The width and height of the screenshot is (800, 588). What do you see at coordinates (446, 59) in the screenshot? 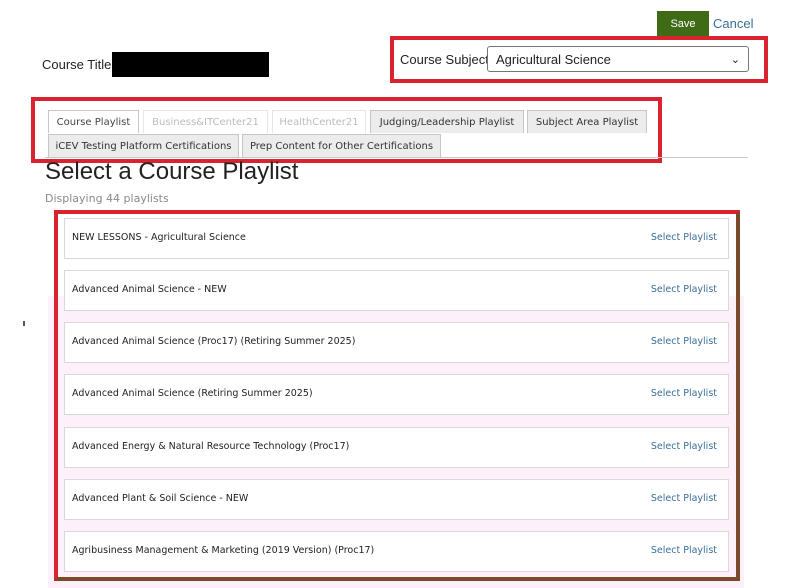
I see `course-subject-label: Course Subject:` at bounding box center [446, 59].